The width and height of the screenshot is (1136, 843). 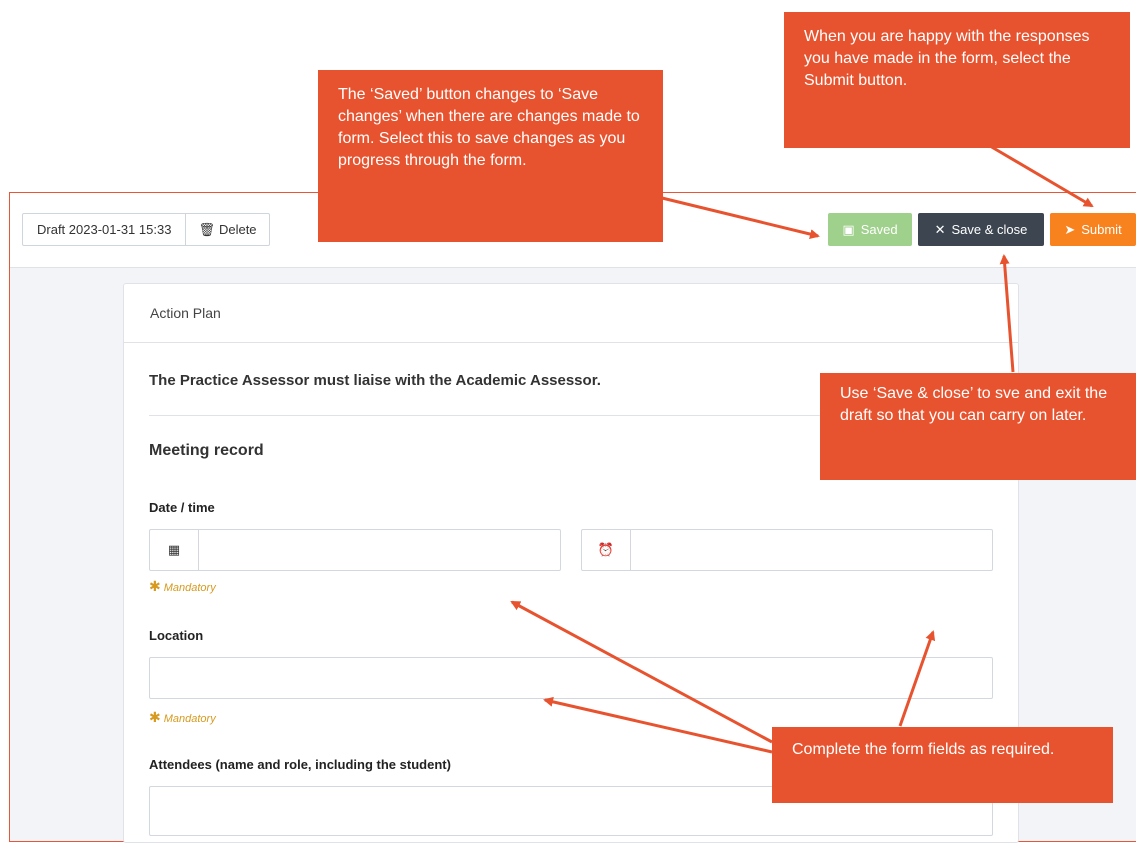 I want to click on save-close-button: ✕ Save & close, so click(x=981, y=229).